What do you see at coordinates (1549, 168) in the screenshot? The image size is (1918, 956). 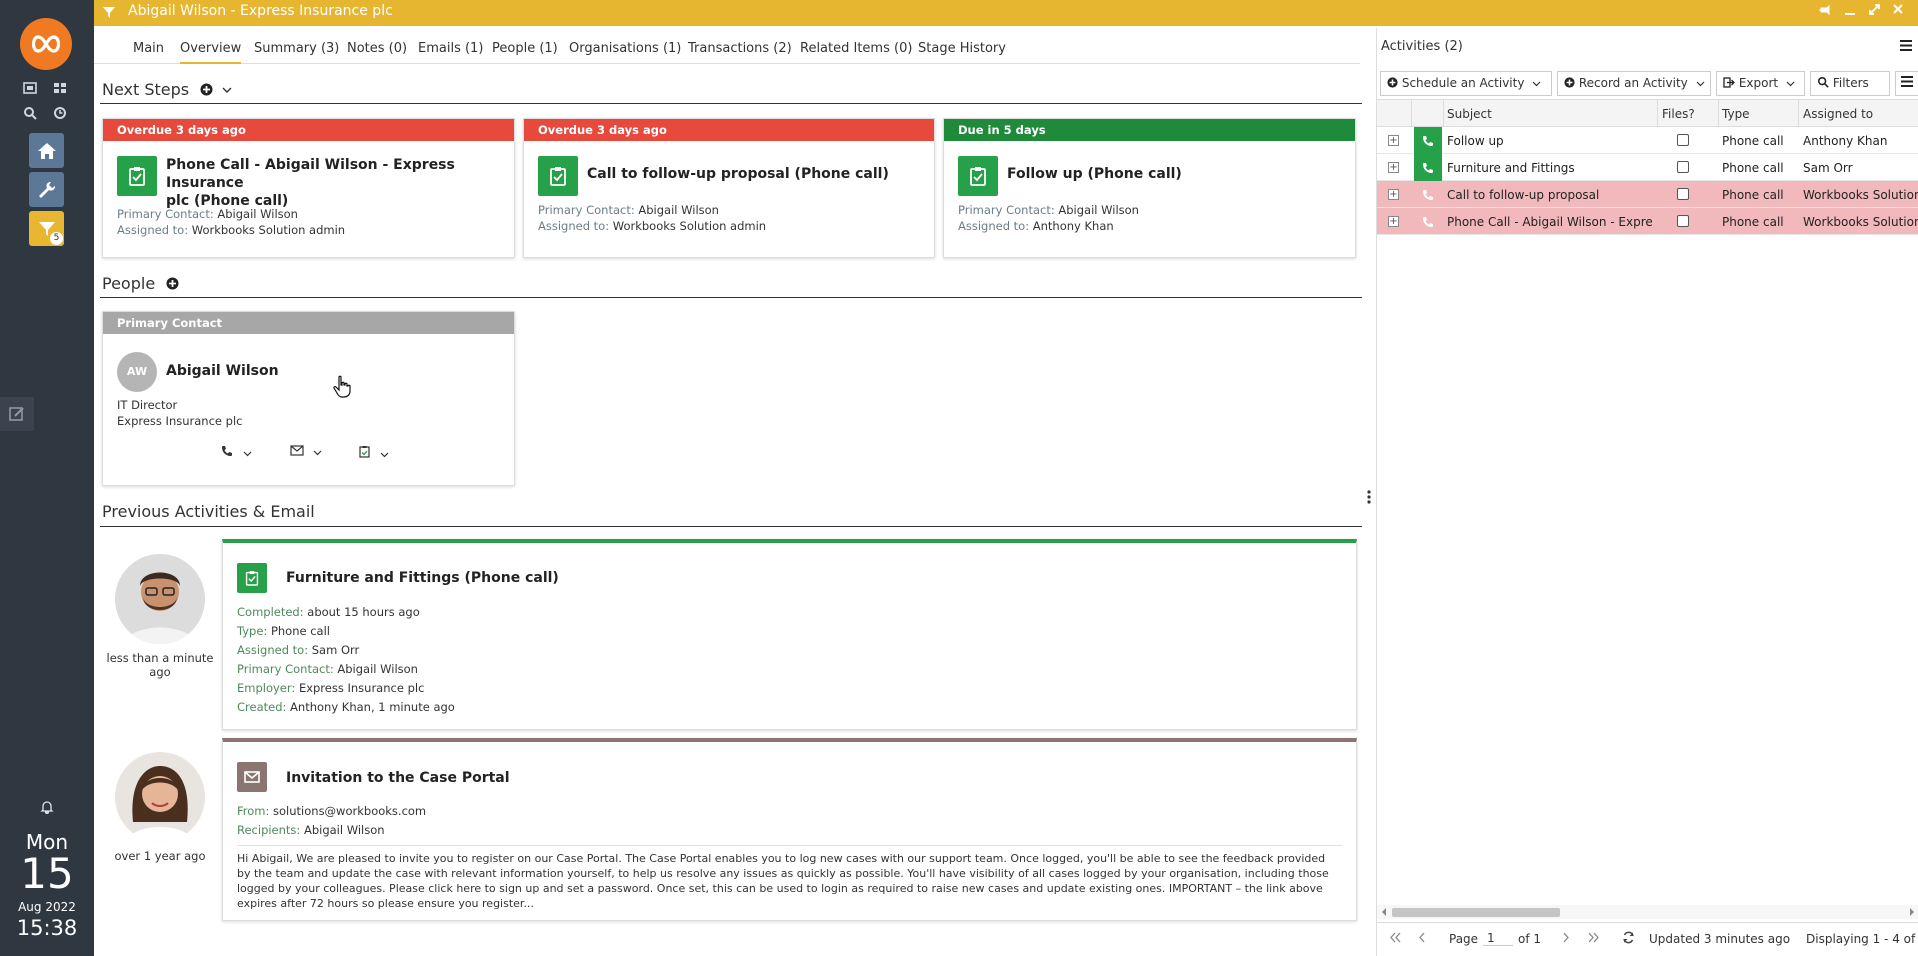 I see `row-subject: Furniture and Fittings` at bounding box center [1549, 168].